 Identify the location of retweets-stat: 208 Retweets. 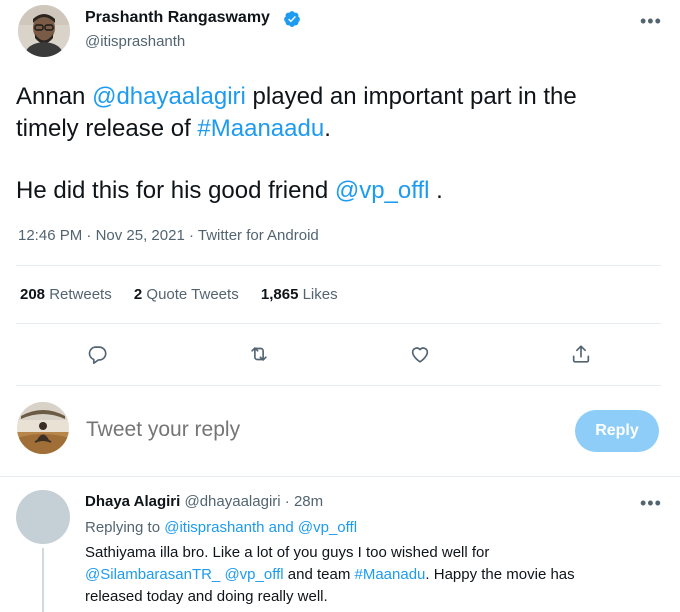
(66, 294).